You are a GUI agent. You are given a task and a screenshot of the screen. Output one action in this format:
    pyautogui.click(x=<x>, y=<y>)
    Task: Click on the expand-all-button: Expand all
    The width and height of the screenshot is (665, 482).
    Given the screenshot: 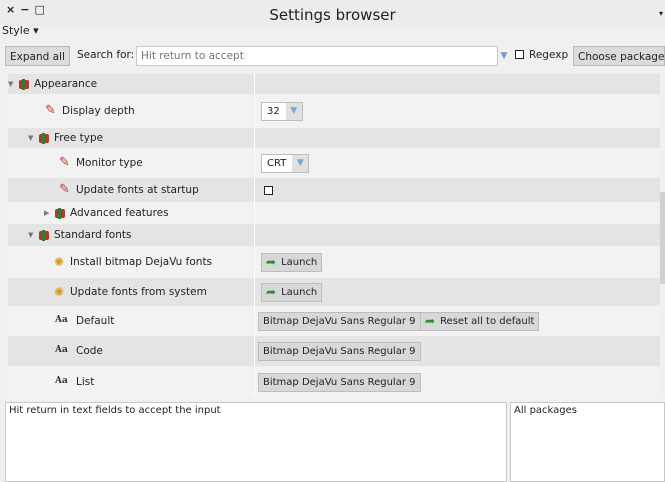 What is the action you would take?
    pyautogui.click(x=37, y=56)
    